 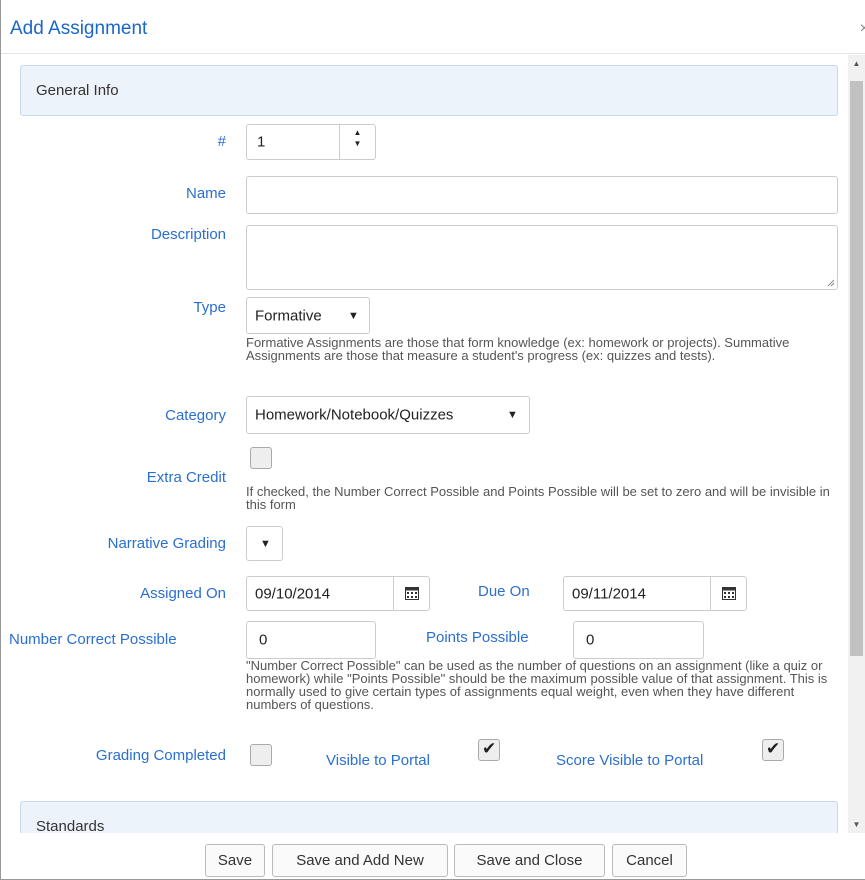 I want to click on name-label: Name, so click(x=205, y=193).